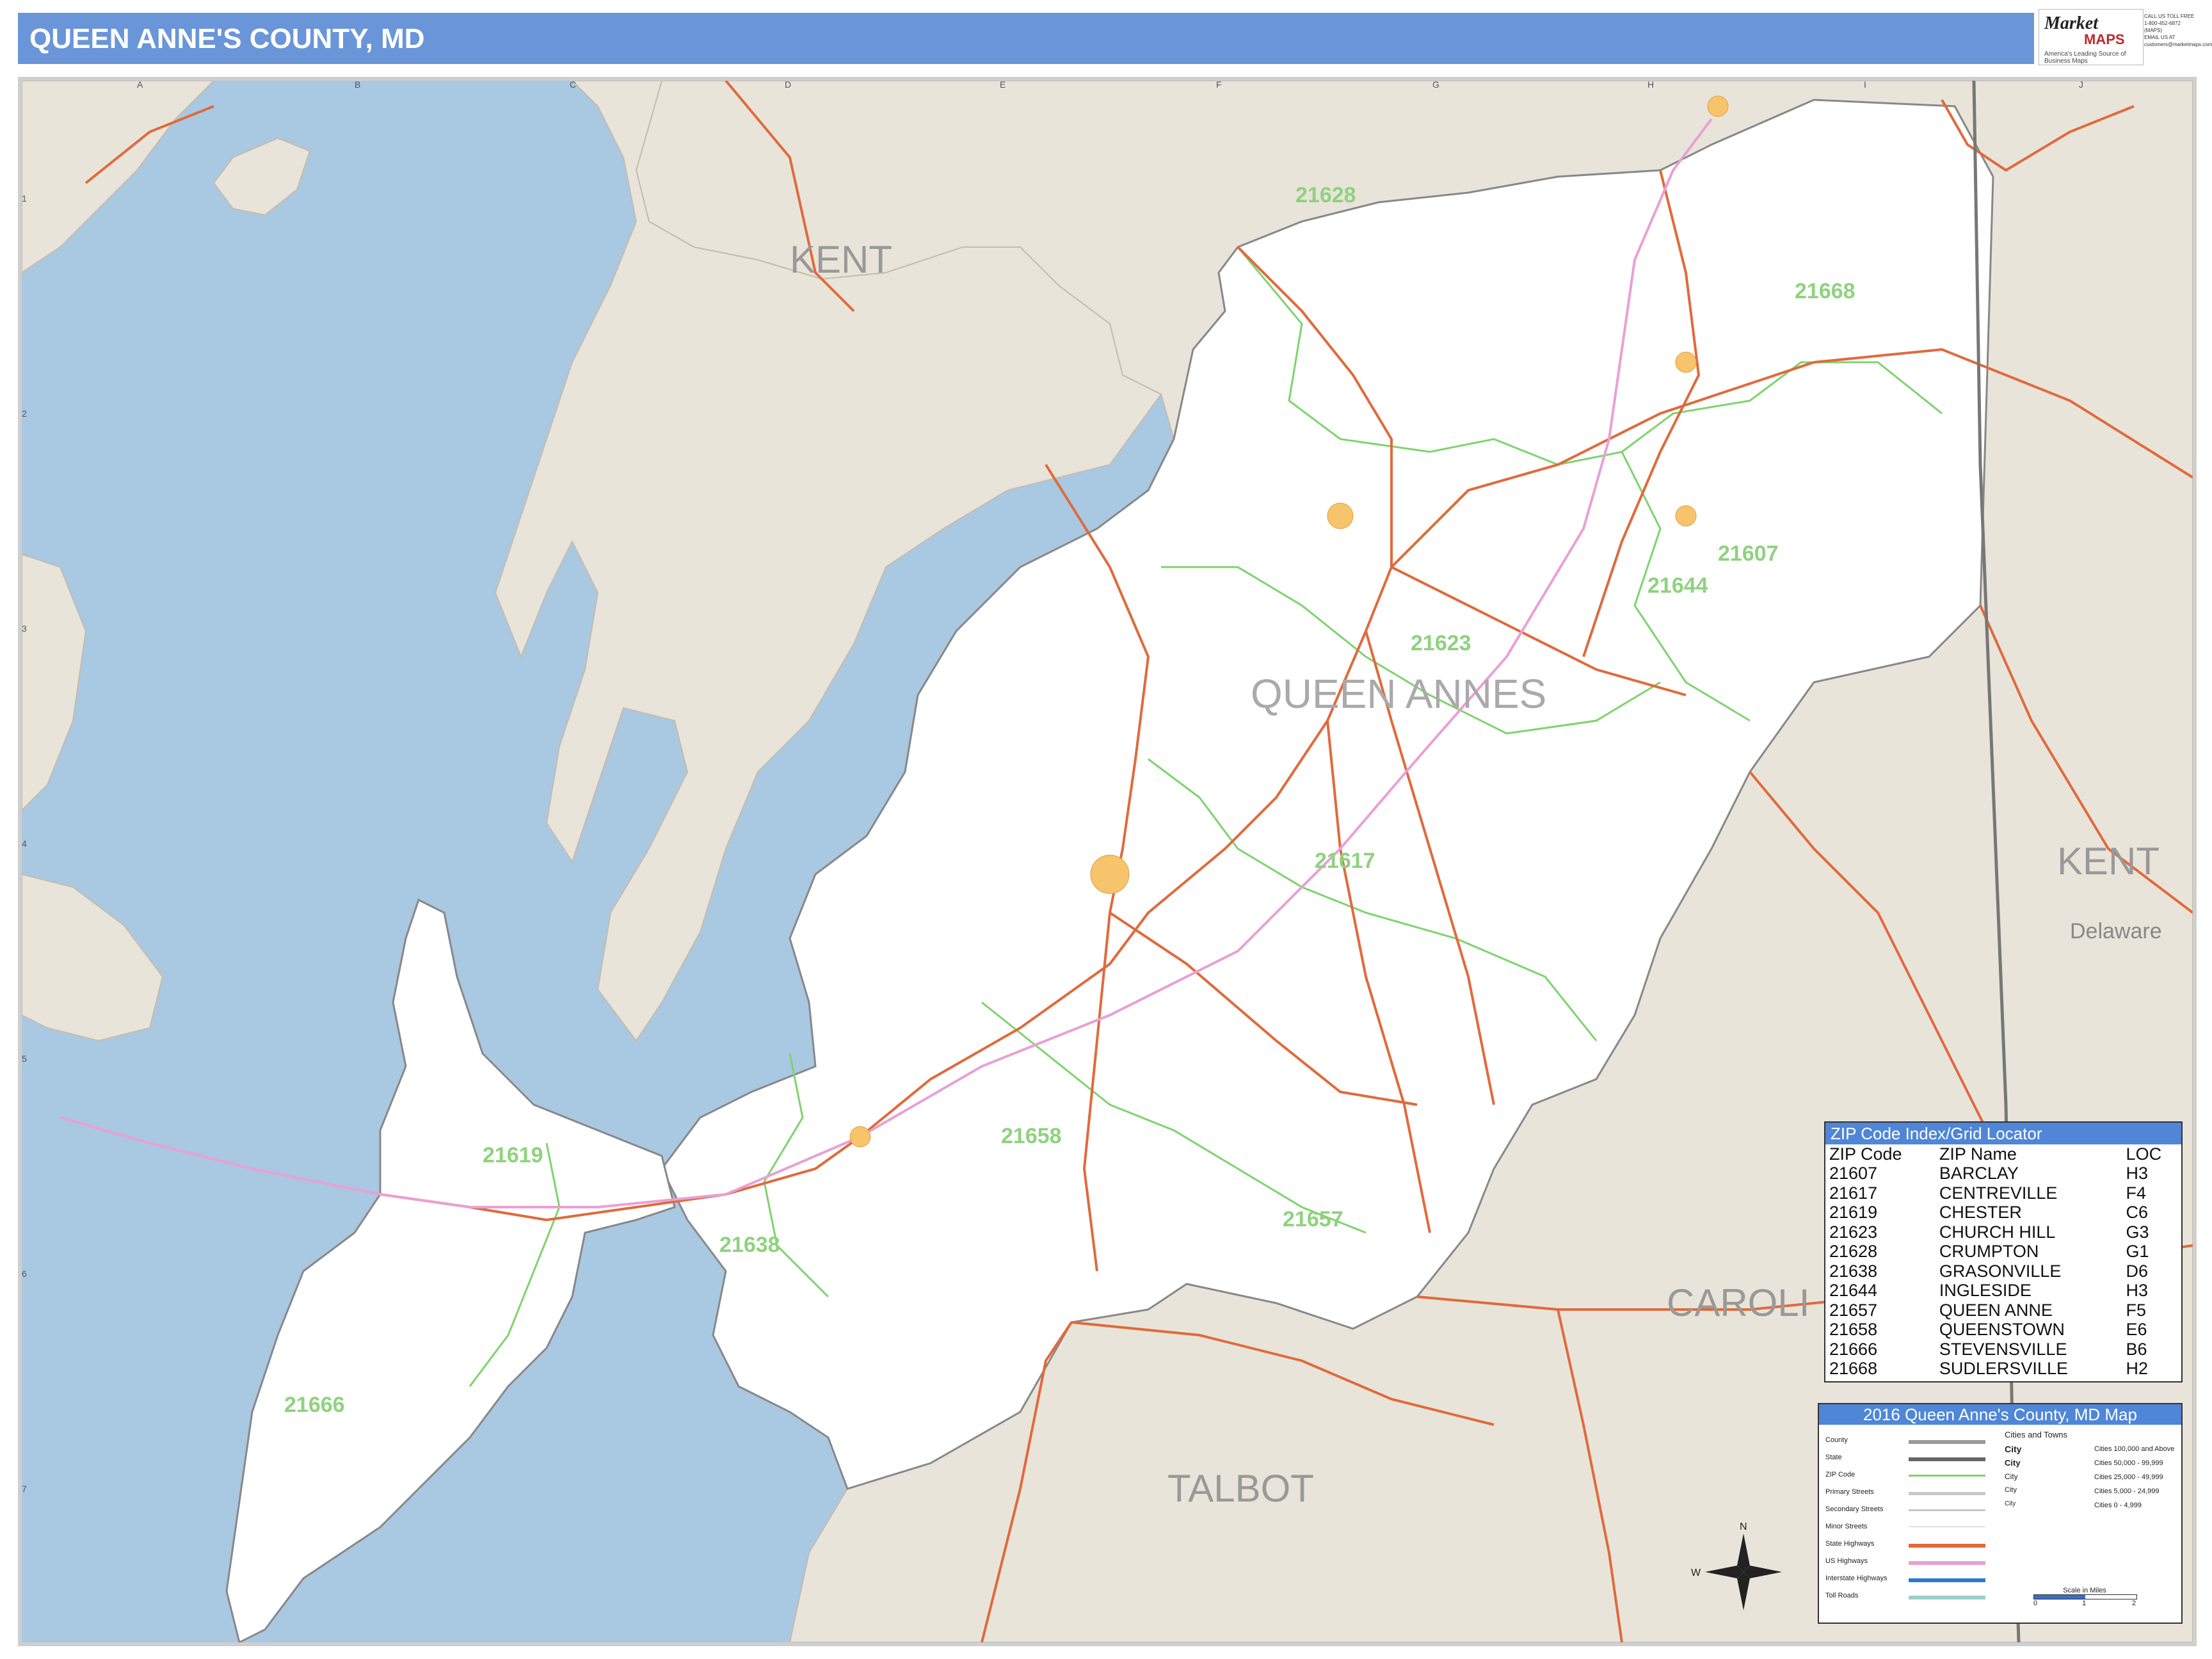 This screenshot has height=1659, width=2212. What do you see at coordinates (2128, 1463) in the screenshot?
I see `legend-city-range: Cities 50,000 - 99,999` at bounding box center [2128, 1463].